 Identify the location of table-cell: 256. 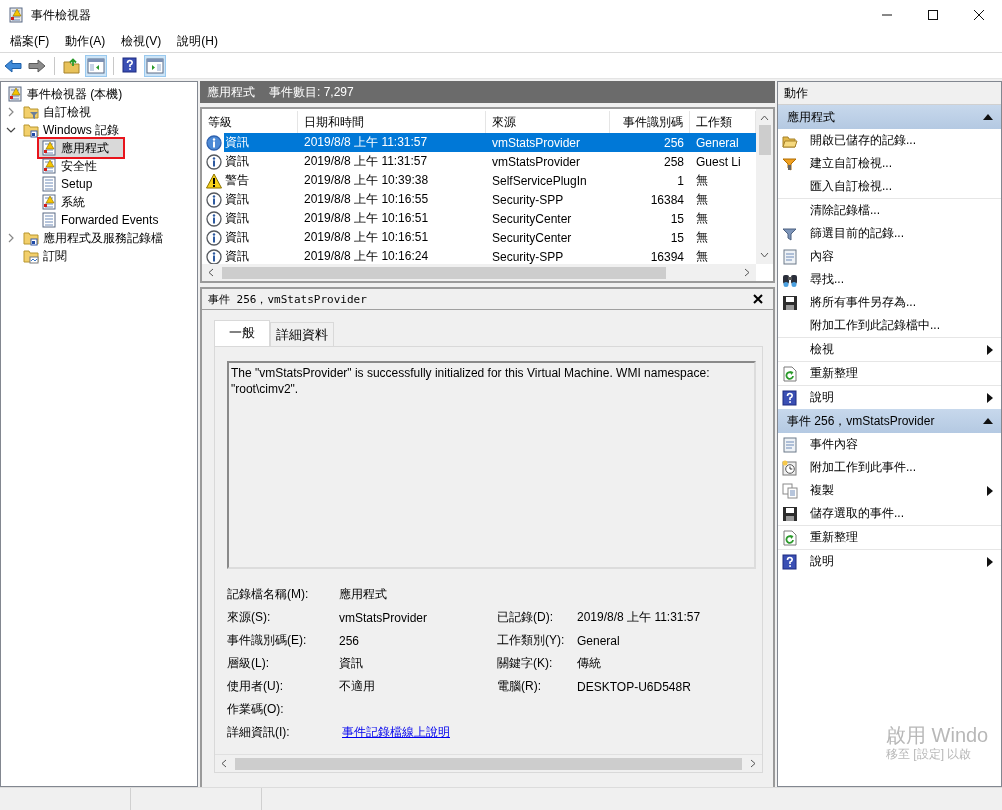
(650, 142).